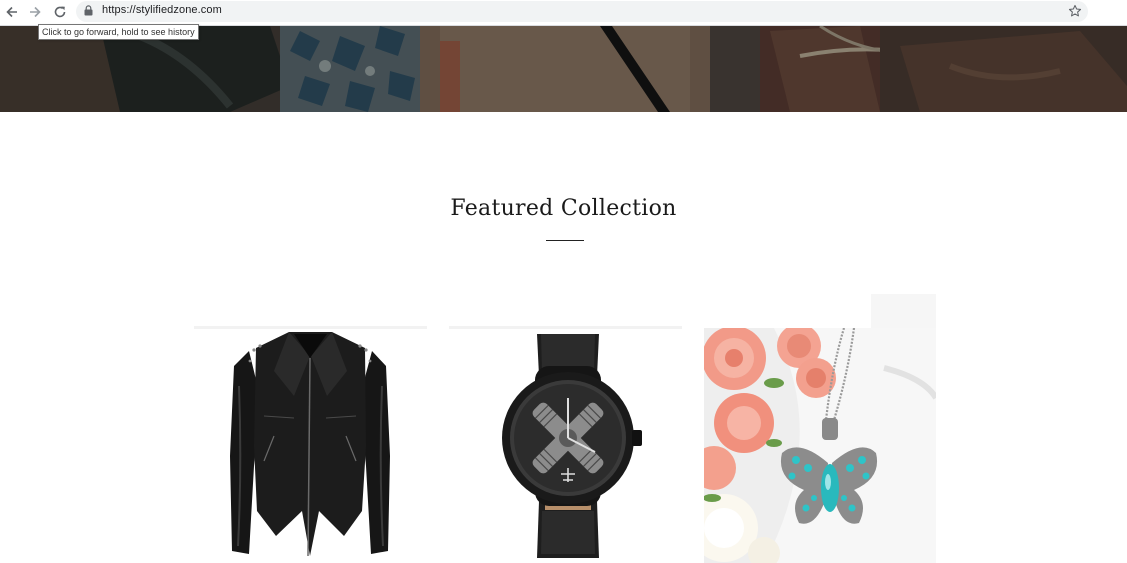 The width and height of the screenshot is (1127, 563). What do you see at coordinates (903, 311) in the screenshot?
I see `product-badge-placeholder` at bounding box center [903, 311].